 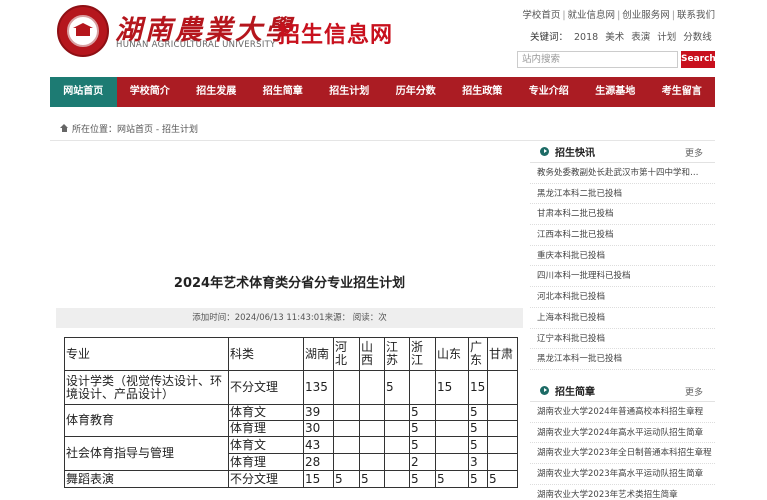 What do you see at coordinates (318, 462) in the screenshot?
I see `value-cell: 28` at bounding box center [318, 462].